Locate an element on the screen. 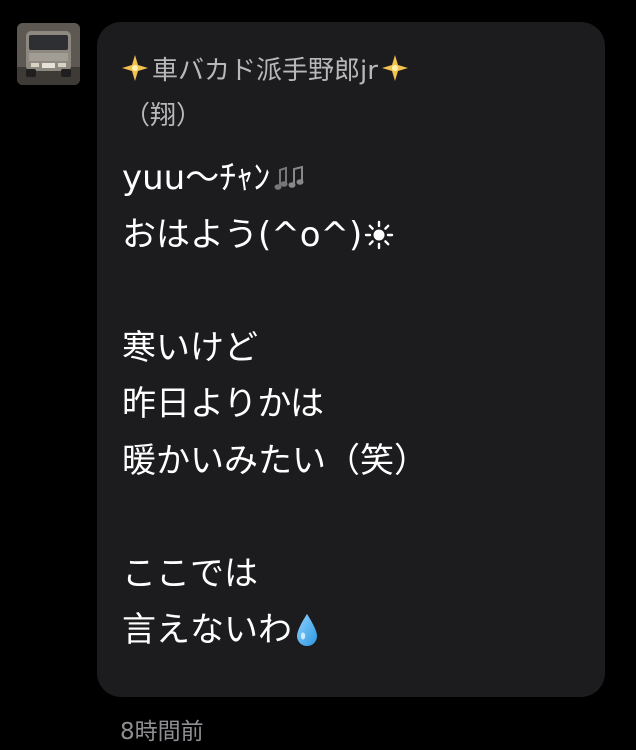 This screenshot has height=750, width=636. message-line: おはよう(^o^) is located at coordinates (357, 235).